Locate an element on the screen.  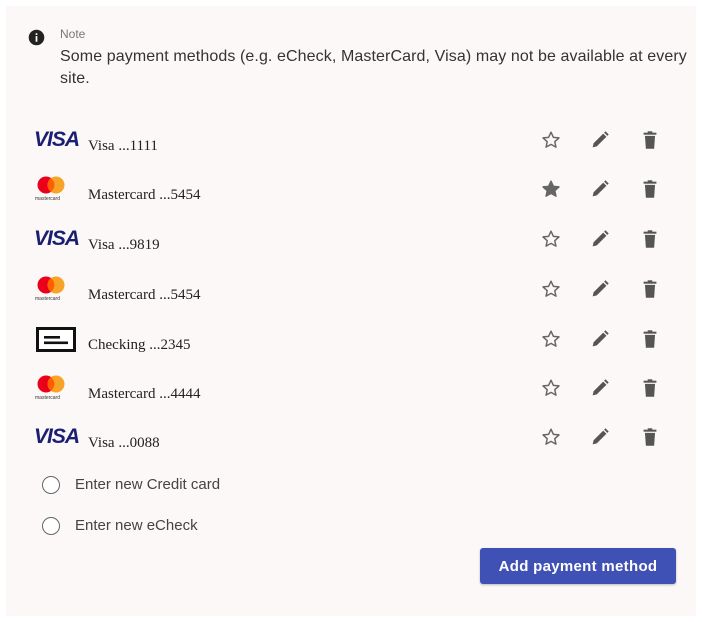
note-label: Note is located at coordinates (73, 34).